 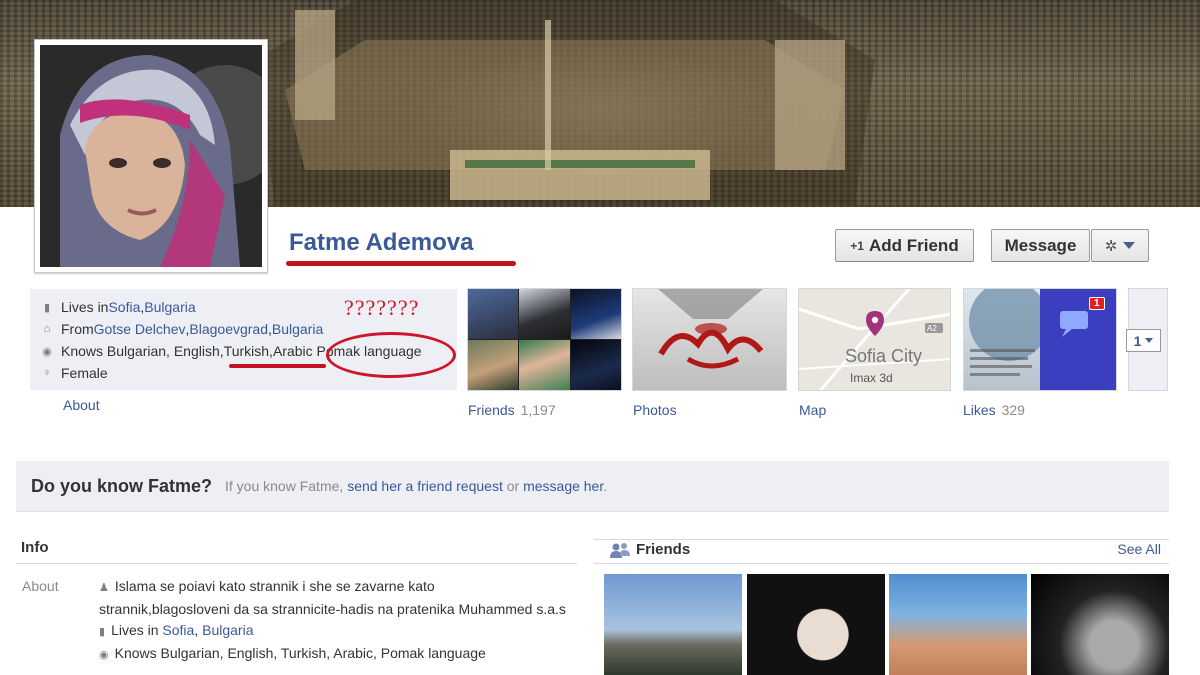 What do you see at coordinates (292, 351) in the screenshot?
I see `knows-arabic: Arabic` at bounding box center [292, 351].